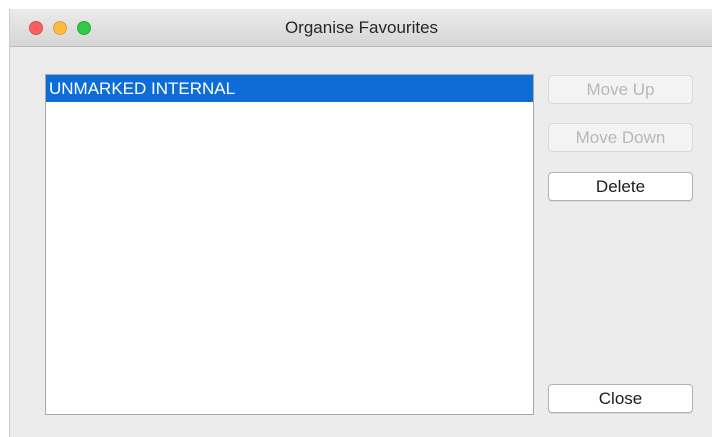 The width and height of the screenshot is (712, 437). I want to click on move-down-button: Move Down, so click(620, 137).